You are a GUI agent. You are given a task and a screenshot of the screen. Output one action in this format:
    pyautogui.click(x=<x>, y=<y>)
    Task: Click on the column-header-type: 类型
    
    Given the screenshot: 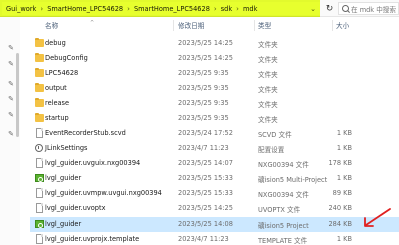 What is the action you would take?
    pyautogui.click(x=264, y=25)
    